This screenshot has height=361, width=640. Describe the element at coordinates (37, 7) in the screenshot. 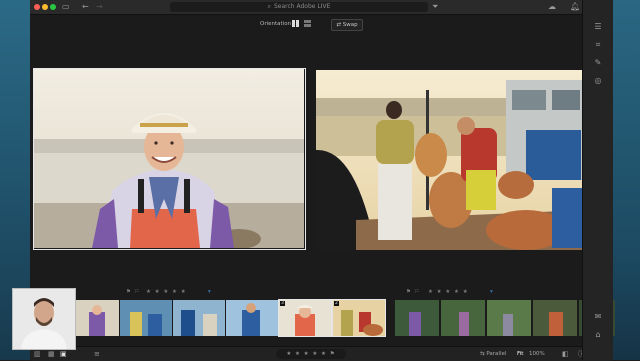

I see `close-window-button` at that location.